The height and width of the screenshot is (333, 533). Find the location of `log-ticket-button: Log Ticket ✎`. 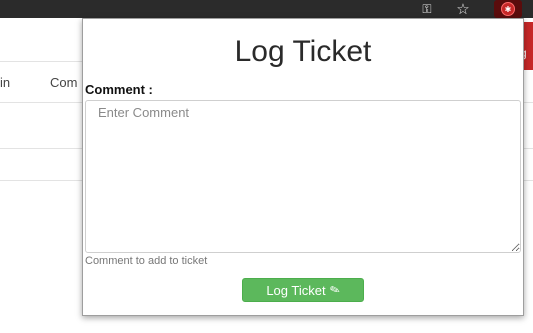

log-ticket-button: Log Ticket ✎ is located at coordinates (303, 290).